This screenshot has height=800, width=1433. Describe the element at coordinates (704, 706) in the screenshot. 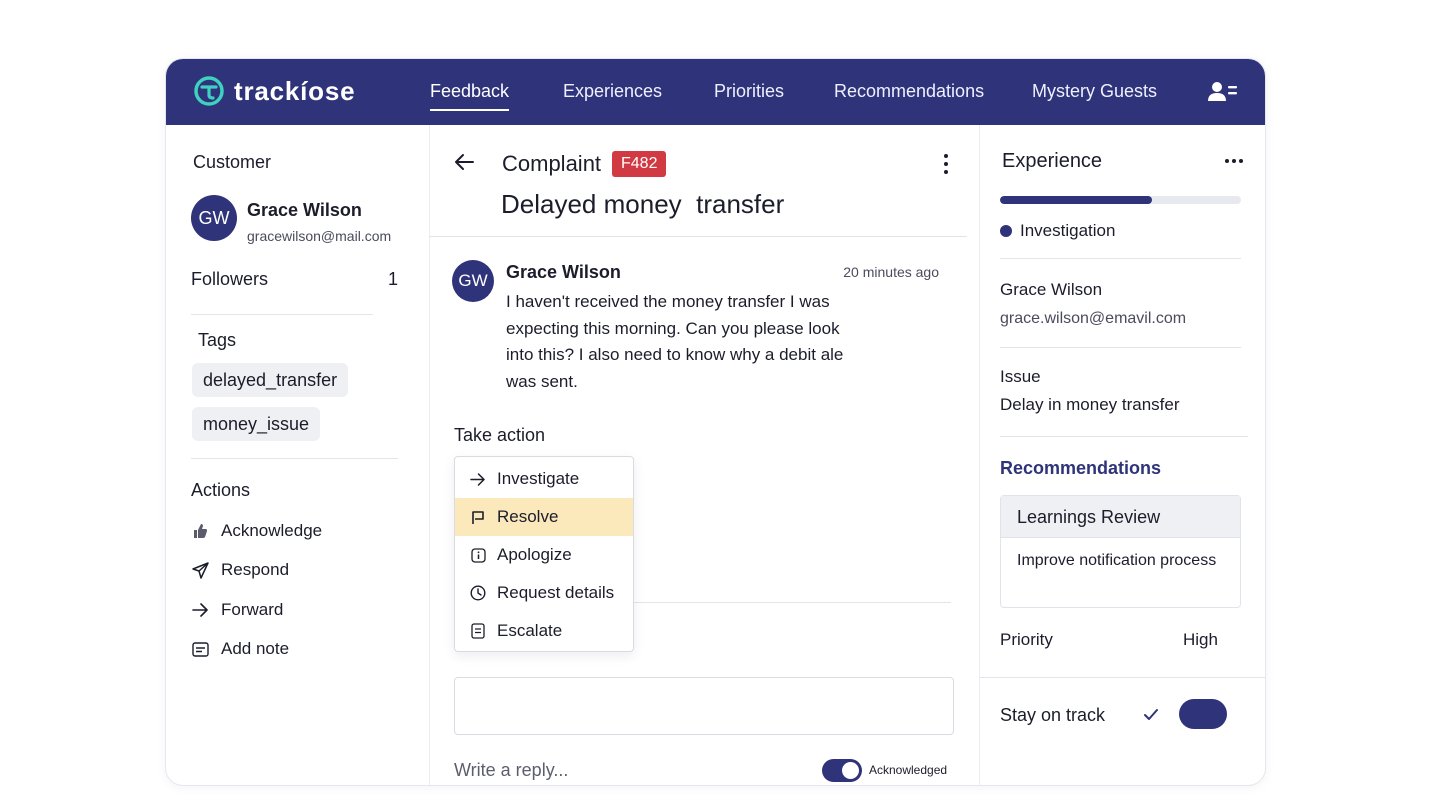

I see `reply-box` at that location.